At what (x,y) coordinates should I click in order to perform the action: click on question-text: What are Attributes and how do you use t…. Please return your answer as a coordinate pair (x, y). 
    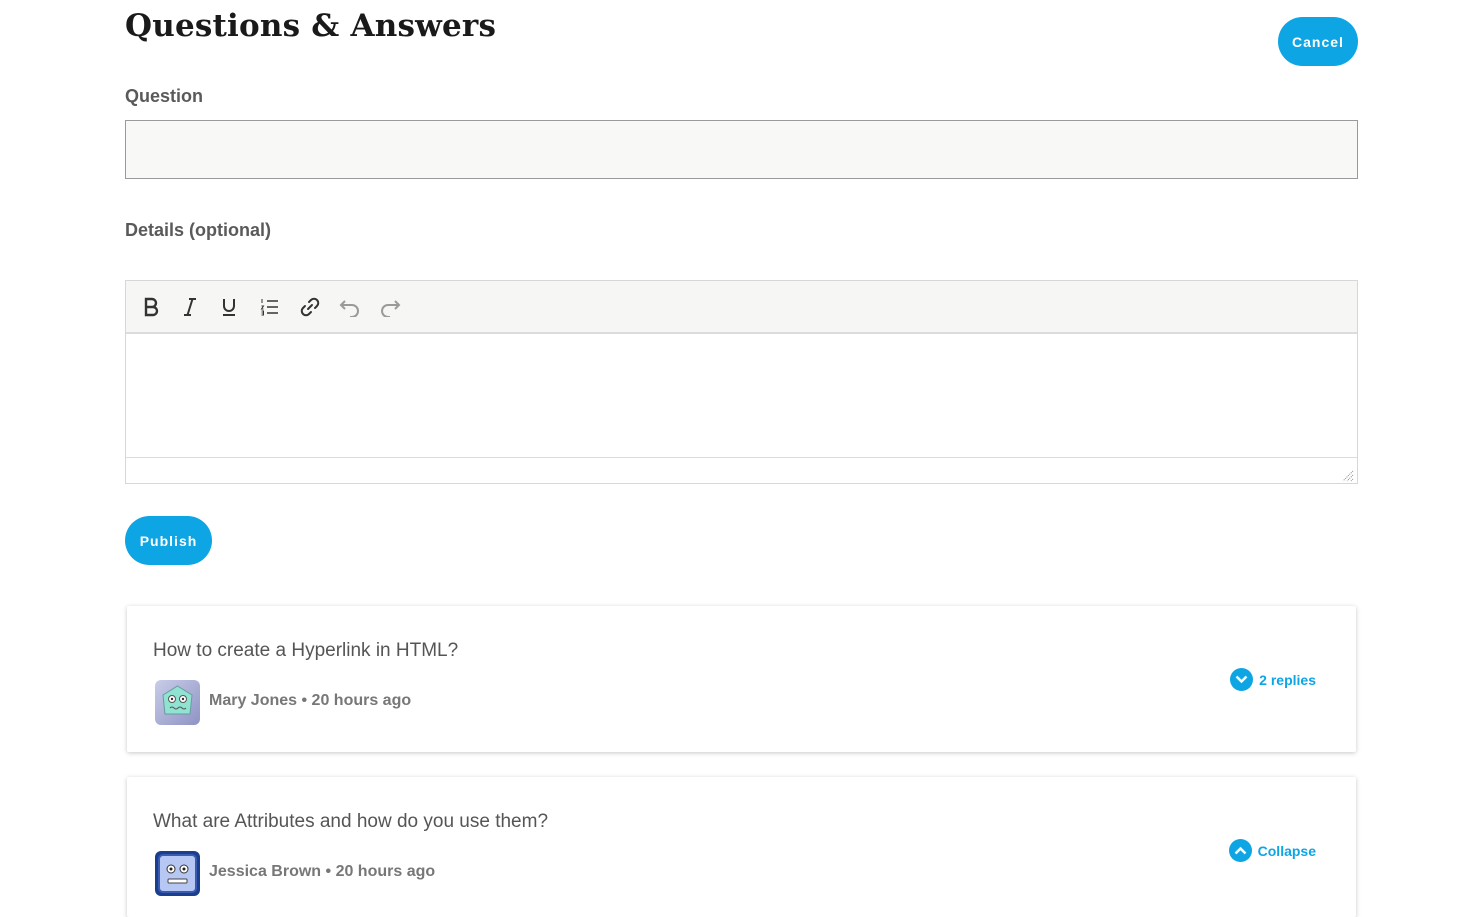
    Looking at the image, I should click on (350, 822).